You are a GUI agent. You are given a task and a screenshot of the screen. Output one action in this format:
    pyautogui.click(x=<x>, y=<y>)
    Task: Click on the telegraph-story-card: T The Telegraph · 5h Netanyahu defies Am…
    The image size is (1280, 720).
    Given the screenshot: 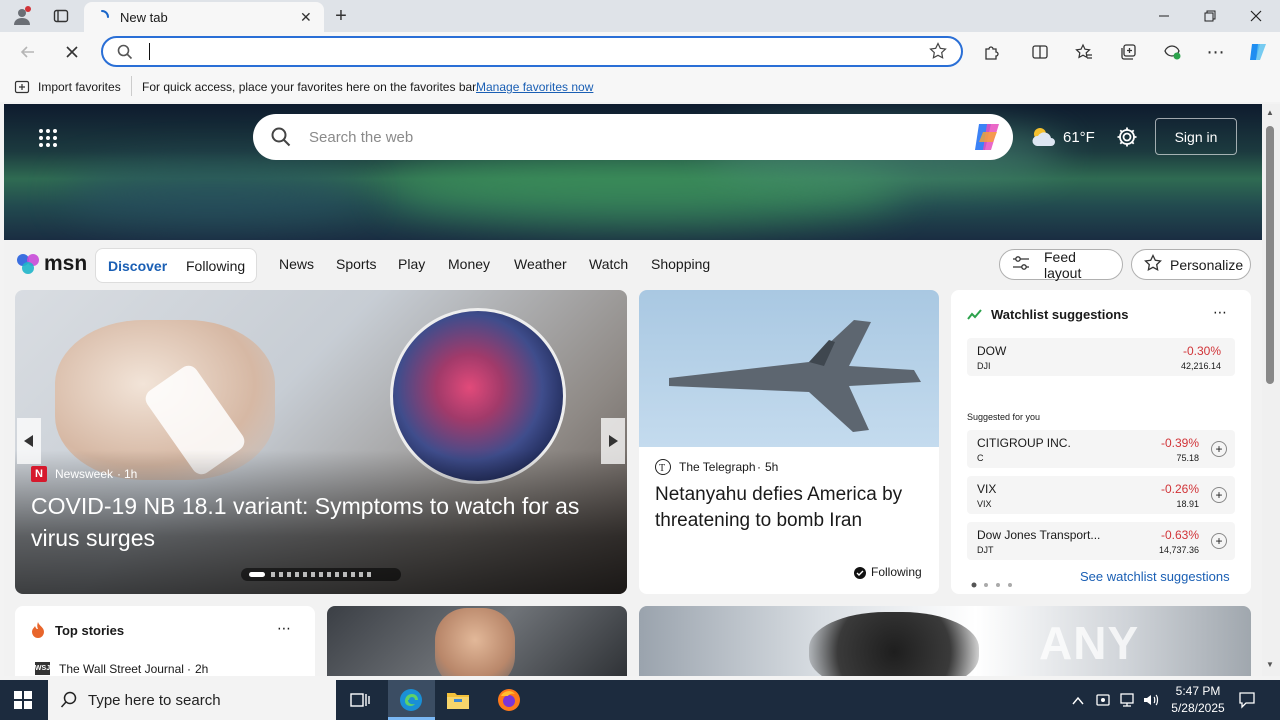 What is the action you would take?
    pyautogui.click(x=789, y=442)
    